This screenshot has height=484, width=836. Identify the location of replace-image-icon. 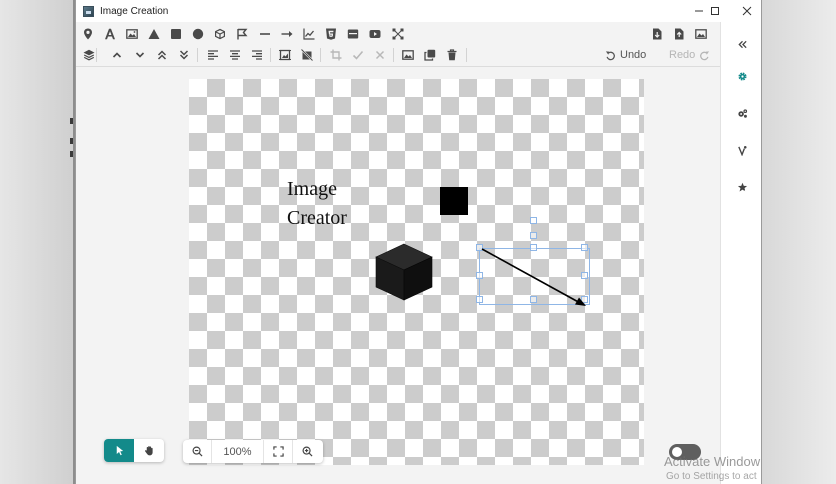
(408, 55).